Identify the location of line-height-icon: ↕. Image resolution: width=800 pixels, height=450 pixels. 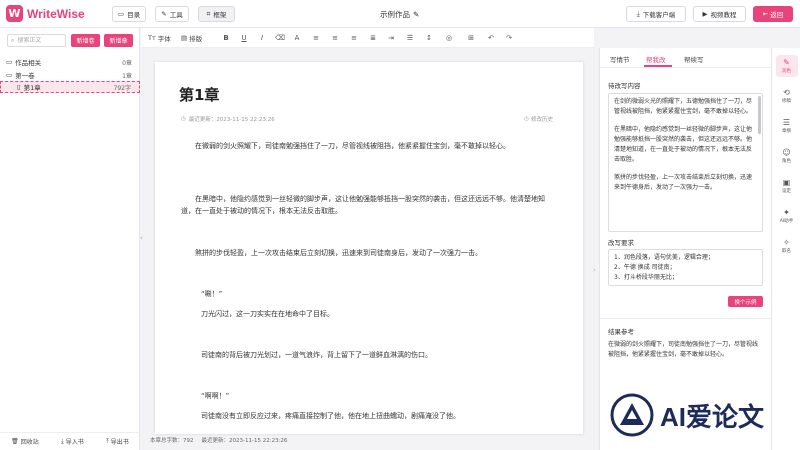
(429, 38).